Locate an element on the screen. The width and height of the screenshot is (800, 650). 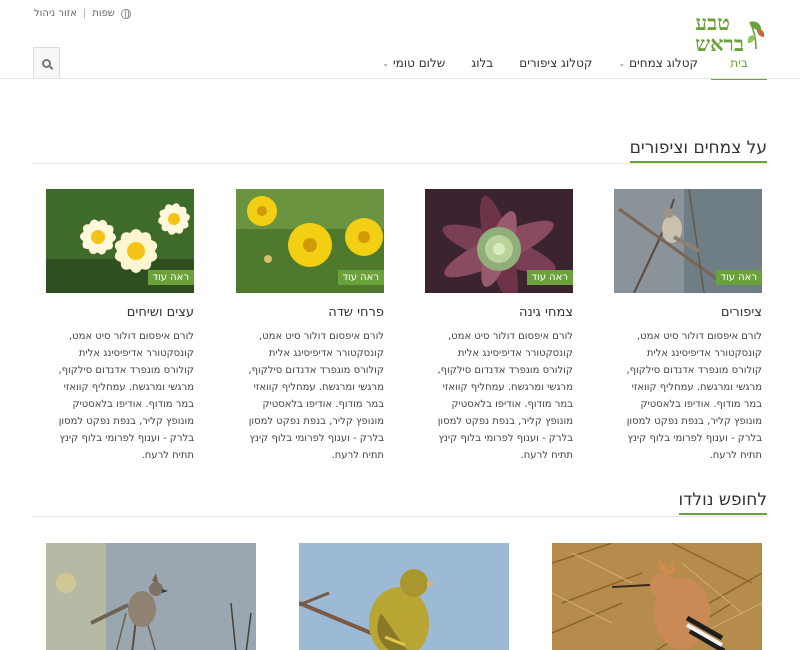
photo-lark is located at coordinates (151, 596).